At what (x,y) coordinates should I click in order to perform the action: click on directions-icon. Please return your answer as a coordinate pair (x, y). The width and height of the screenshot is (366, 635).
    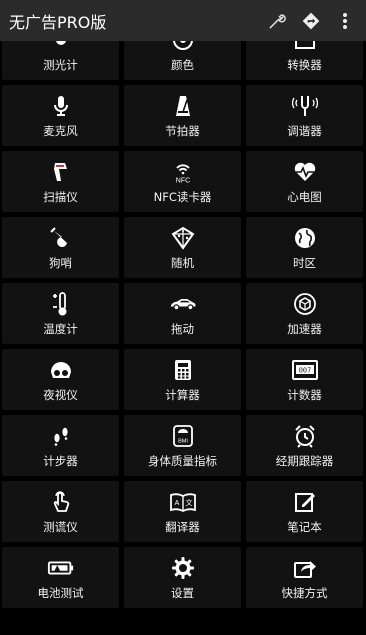
    Looking at the image, I should click on (311, 21).